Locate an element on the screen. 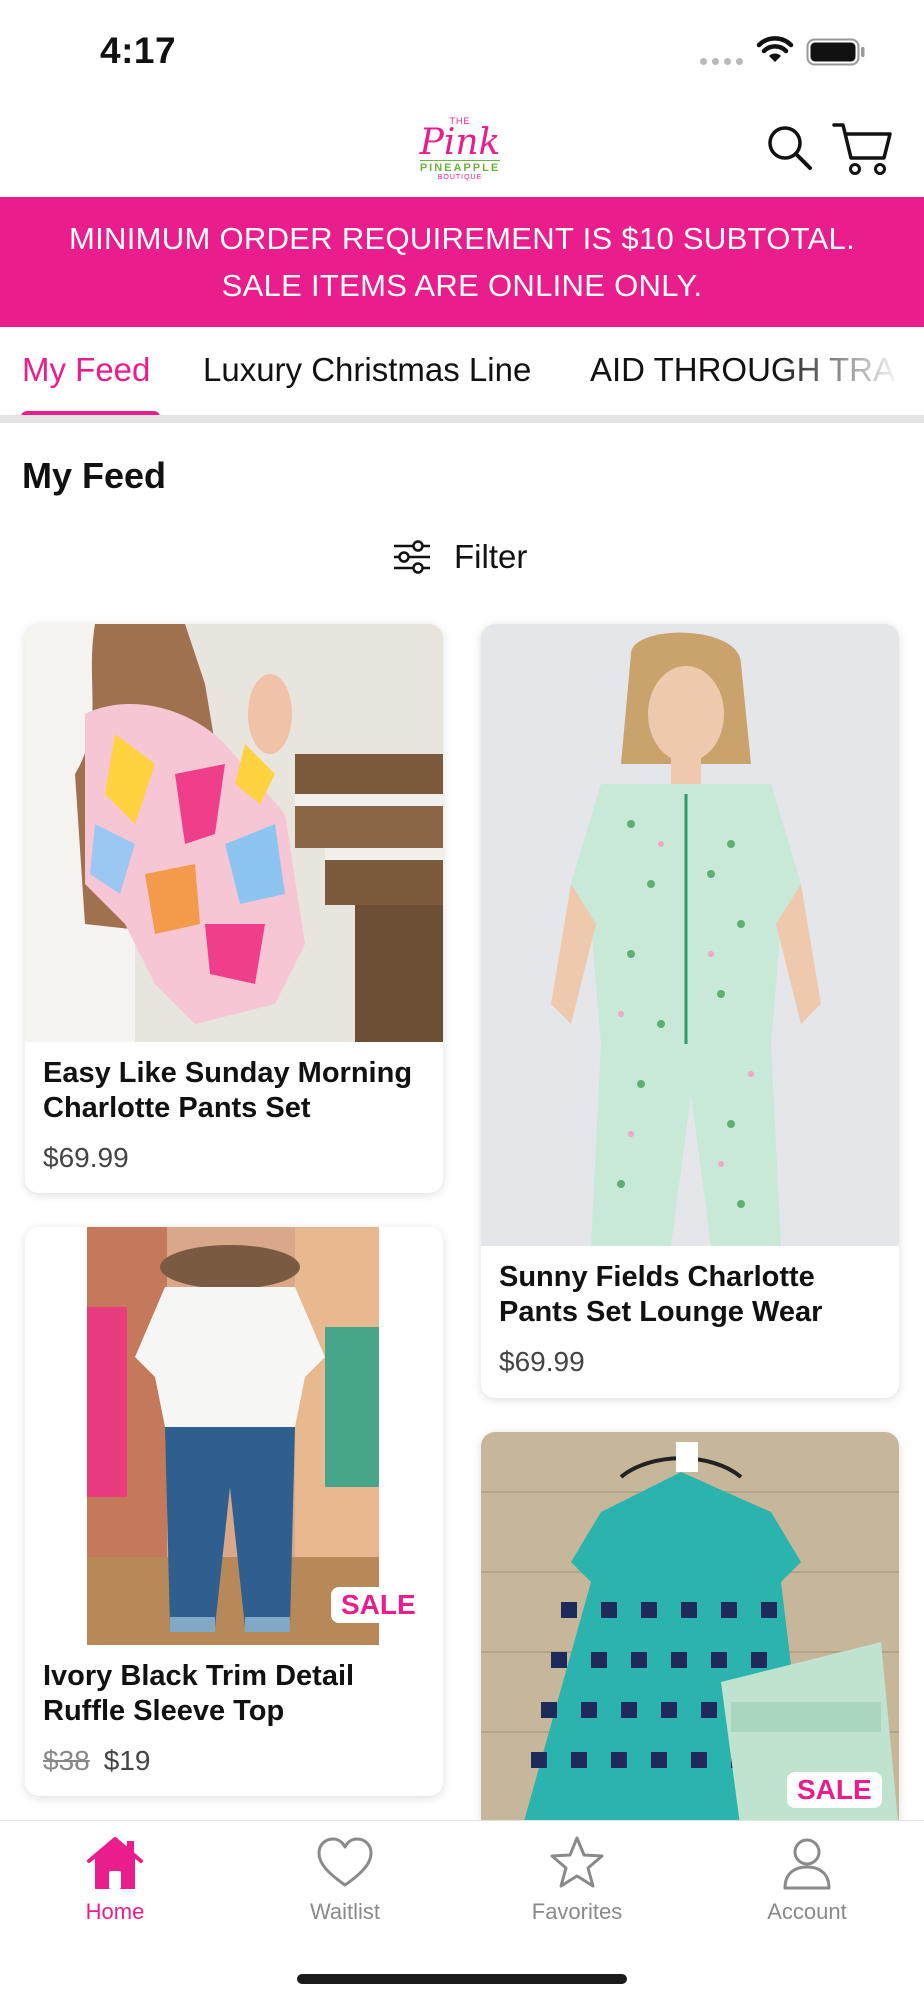 The image size is (924, 2000). heart-icon is located at coordinates (345, 1862).